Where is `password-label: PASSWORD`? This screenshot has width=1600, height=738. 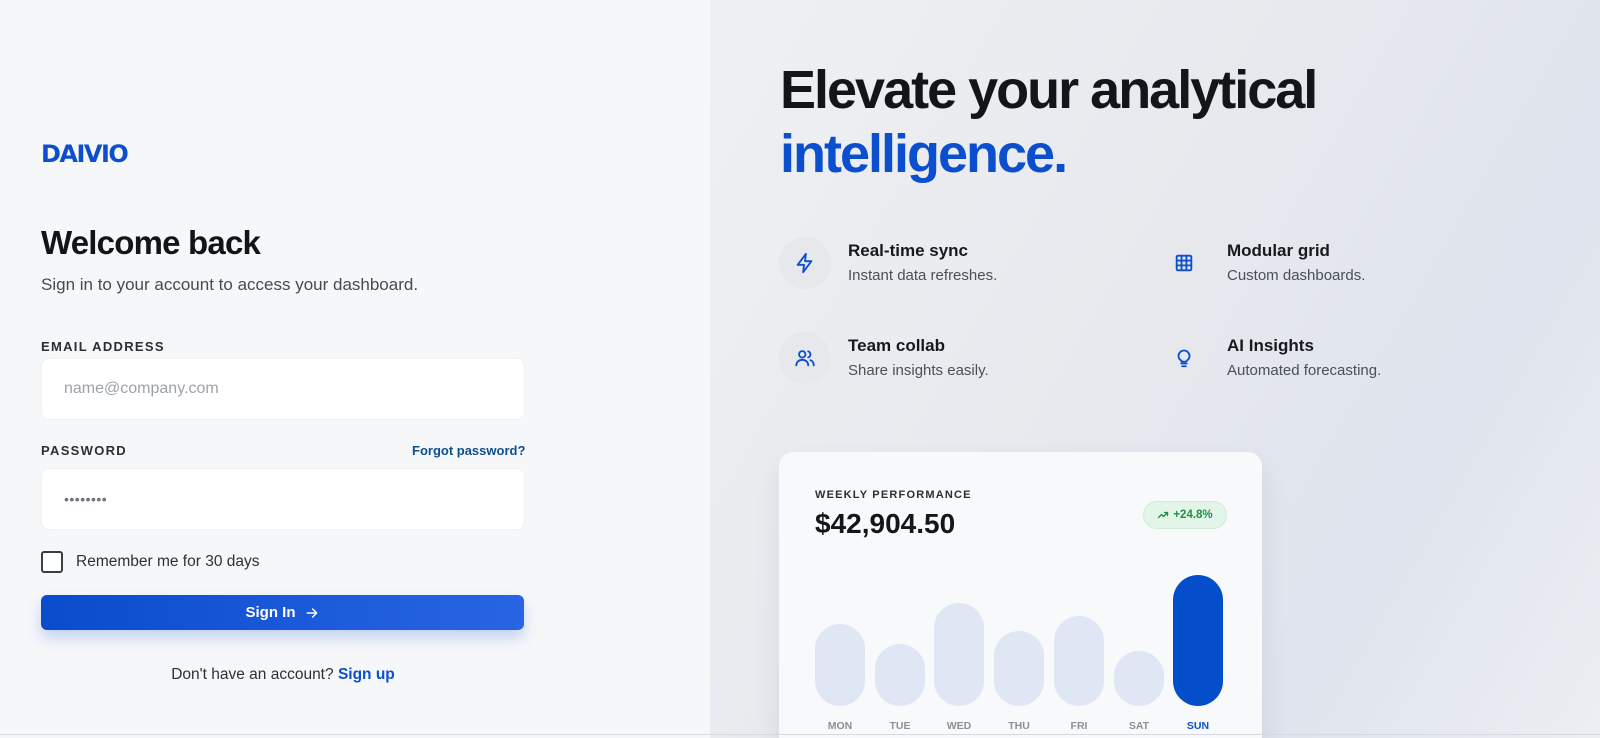 password-label: PASSWORD is located at coordinates (84, 450).